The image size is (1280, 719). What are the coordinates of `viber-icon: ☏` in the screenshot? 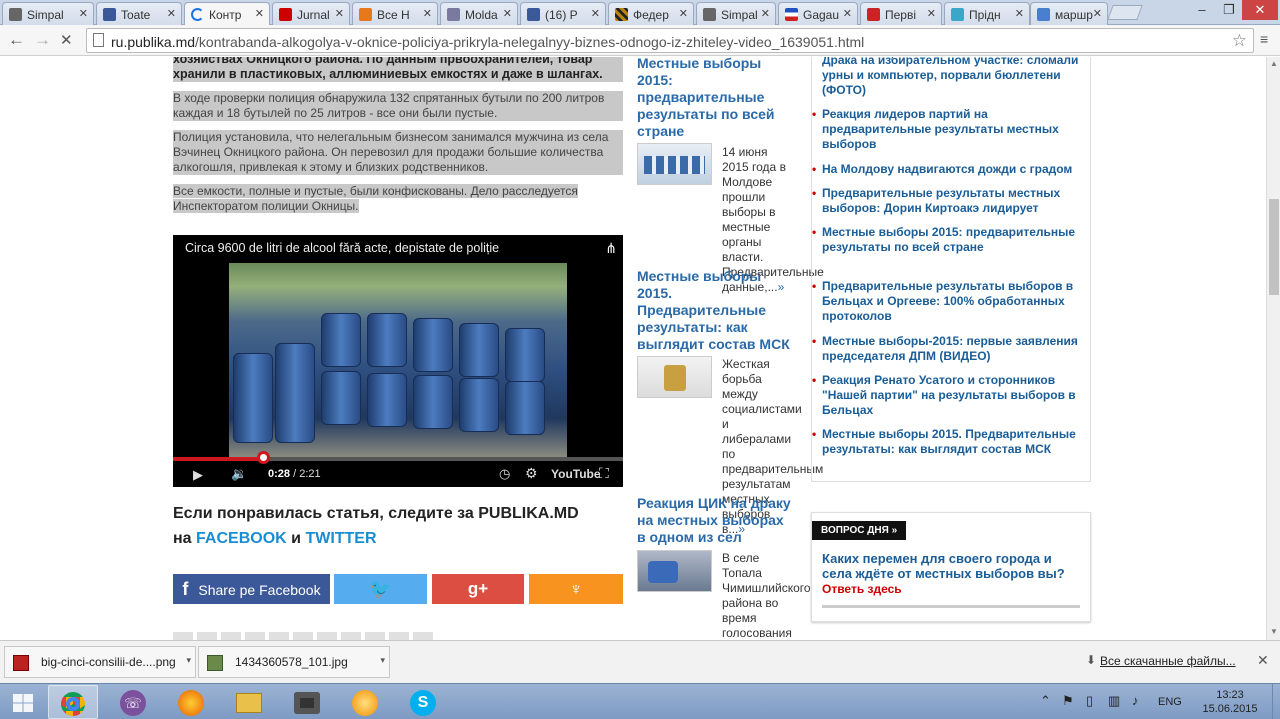 It's located at (133, 702).